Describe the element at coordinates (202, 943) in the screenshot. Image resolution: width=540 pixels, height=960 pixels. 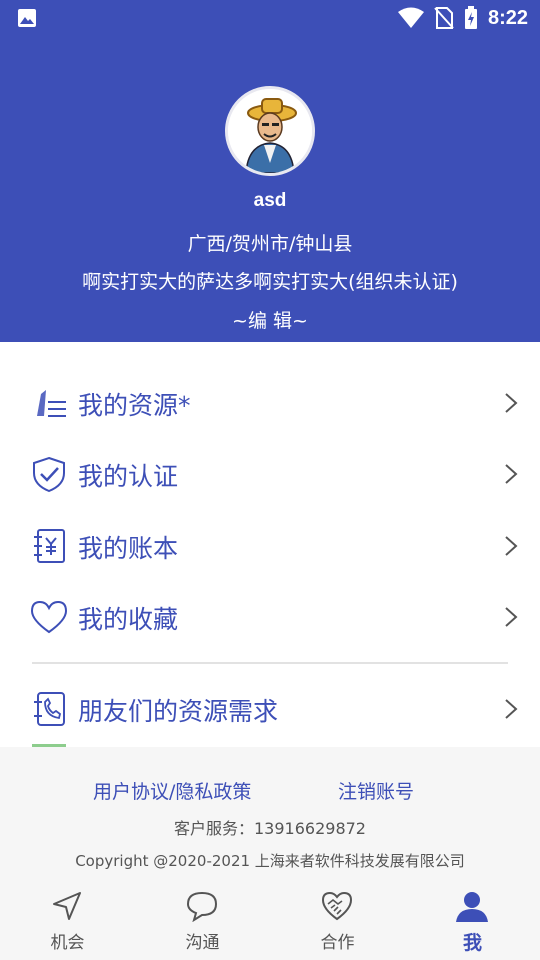
I see `nav-label: 沟通` at that location.